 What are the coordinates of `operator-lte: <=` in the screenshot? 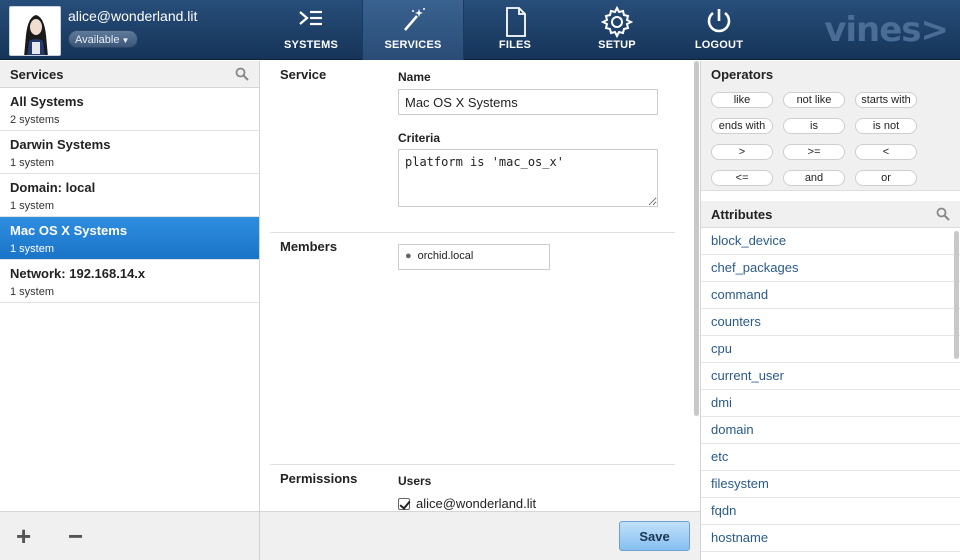 It's located at (742, 178).